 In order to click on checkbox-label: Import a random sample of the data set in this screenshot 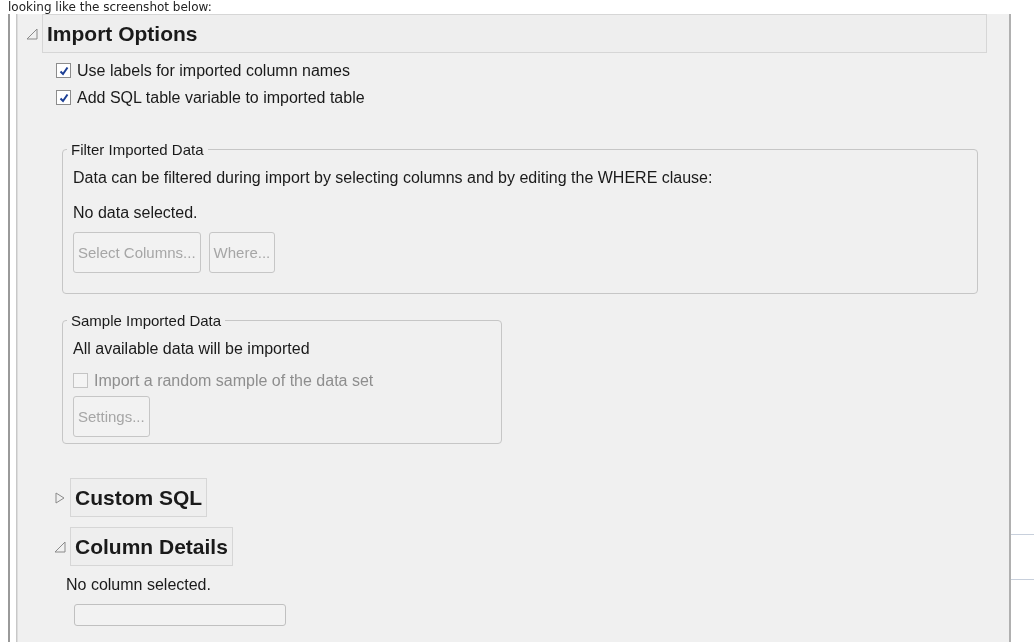, I will do `click(234, 380)`.